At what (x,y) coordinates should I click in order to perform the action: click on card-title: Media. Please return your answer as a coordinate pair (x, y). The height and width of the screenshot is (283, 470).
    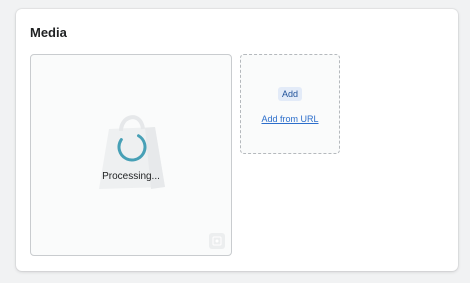
    Looking at the image, I should click on (48, 32).